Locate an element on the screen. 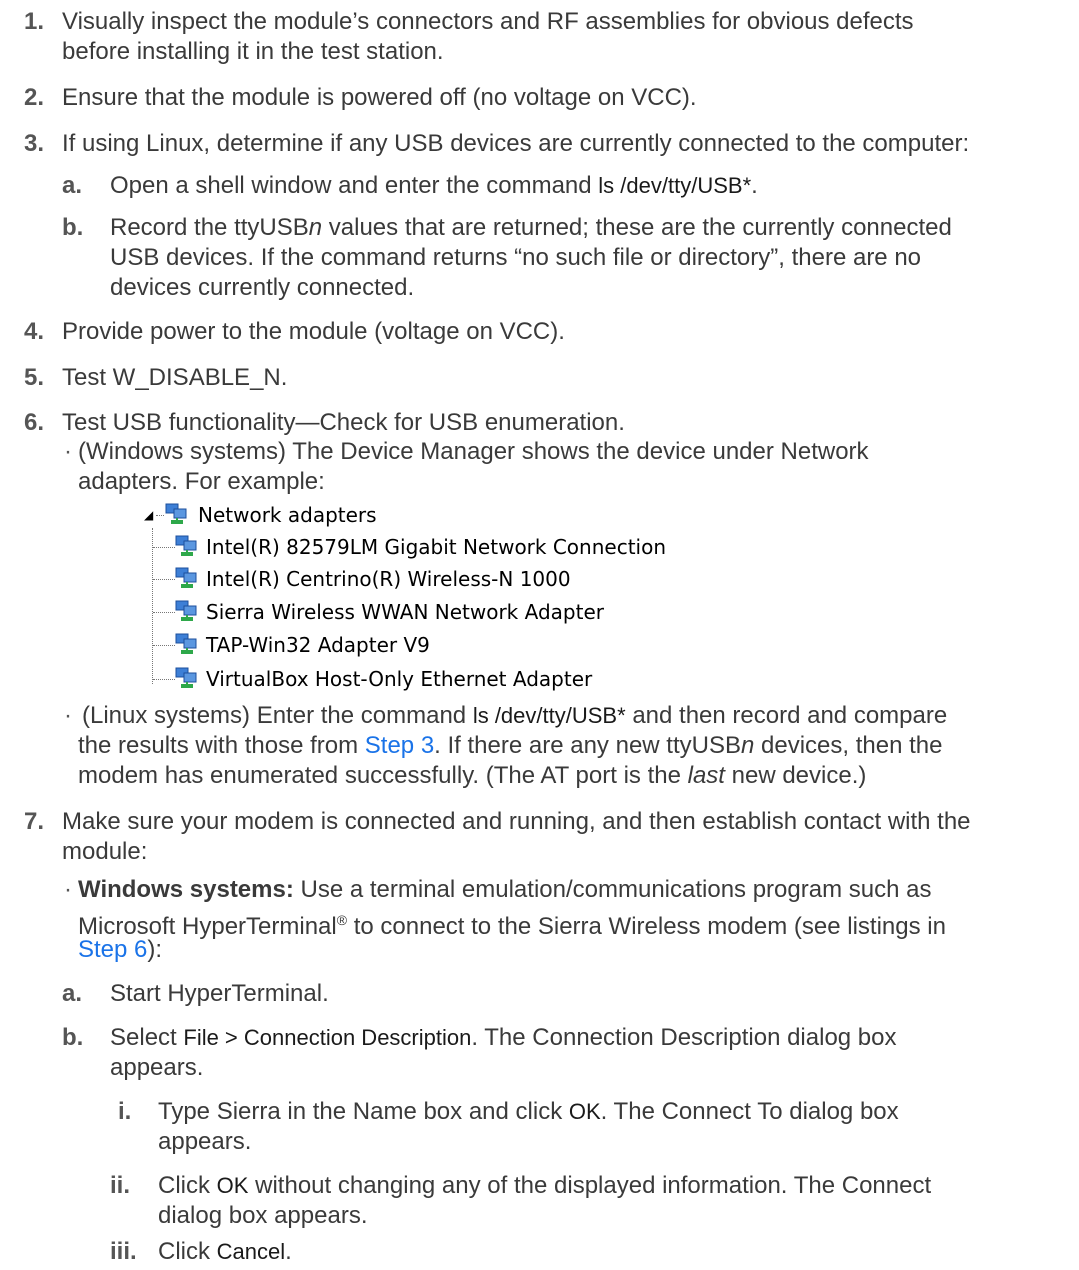 This screenshot has width=1079, height=1270. tree-item-label: VirtualBox Host-Only Ethernet Adapter is located at coordinates (399, 679).